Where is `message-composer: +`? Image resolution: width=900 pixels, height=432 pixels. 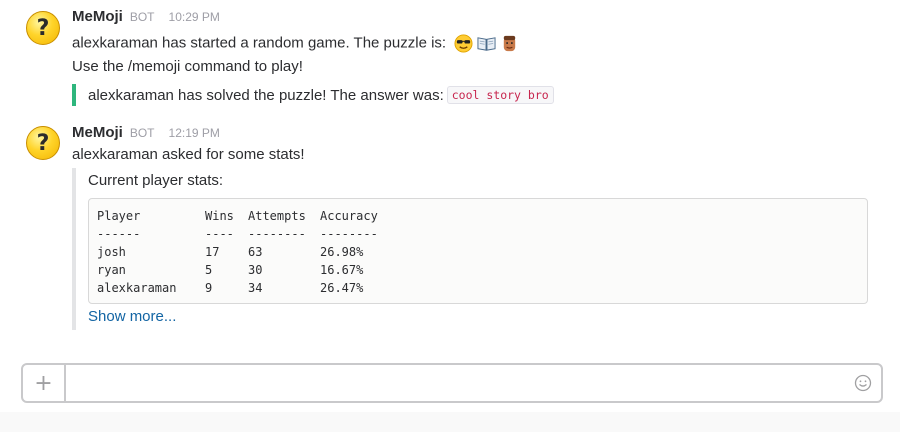
message-composer: + is located at coordinates (452, 383).